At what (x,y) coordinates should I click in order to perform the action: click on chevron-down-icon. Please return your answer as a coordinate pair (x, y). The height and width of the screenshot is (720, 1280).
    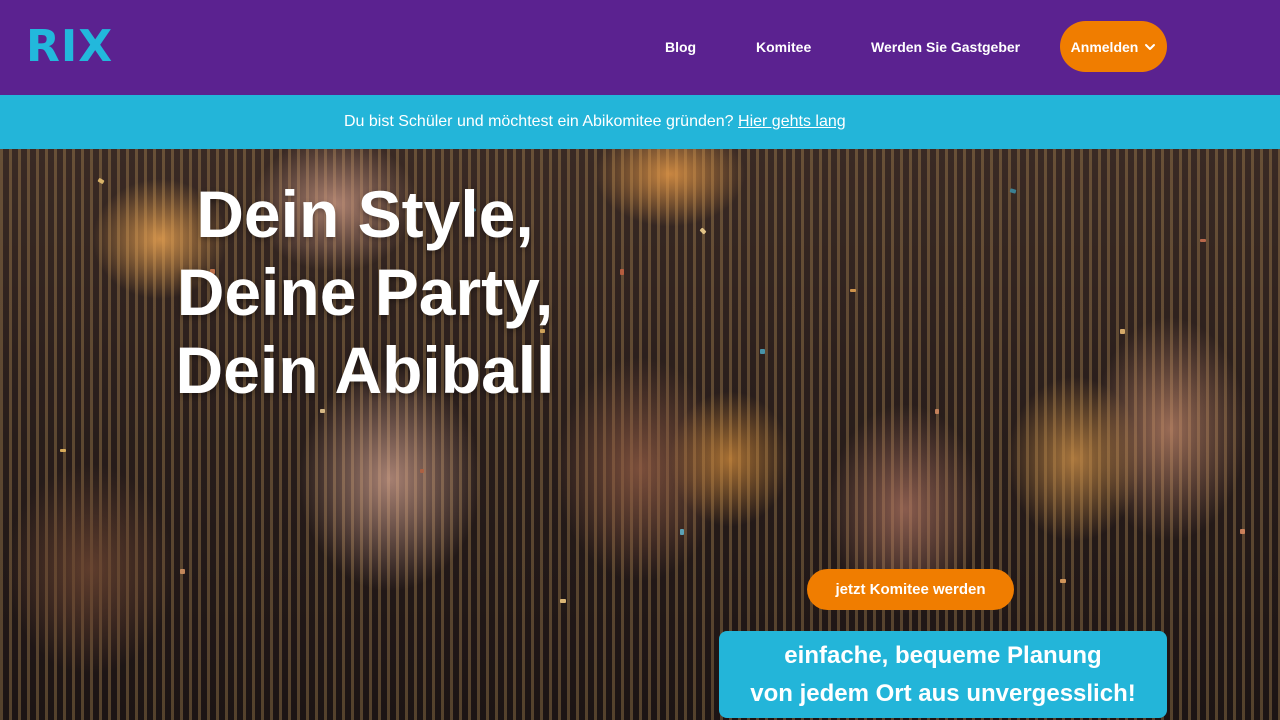
    Looking at the image, I should click on (1150, 46).